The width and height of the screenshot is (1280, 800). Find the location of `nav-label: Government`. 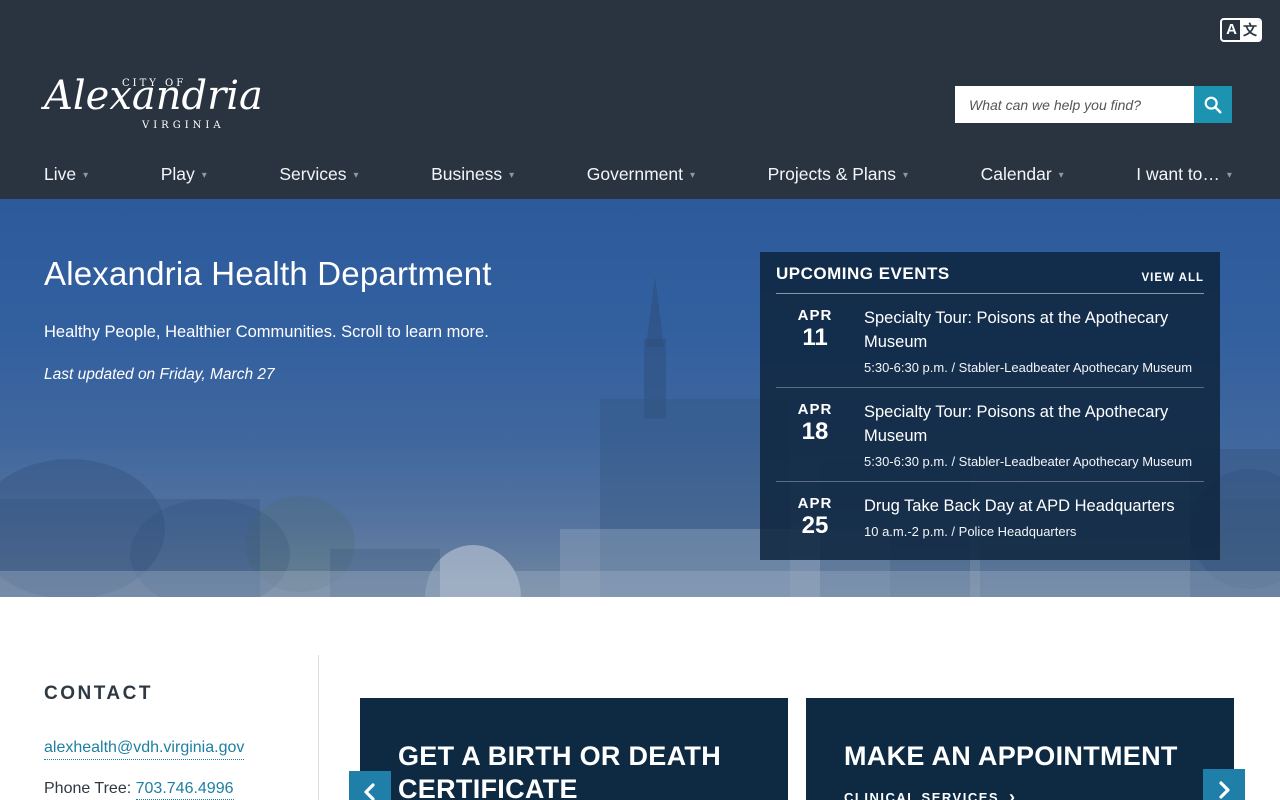

nav-label: Government is located at coordinates (635, 174).